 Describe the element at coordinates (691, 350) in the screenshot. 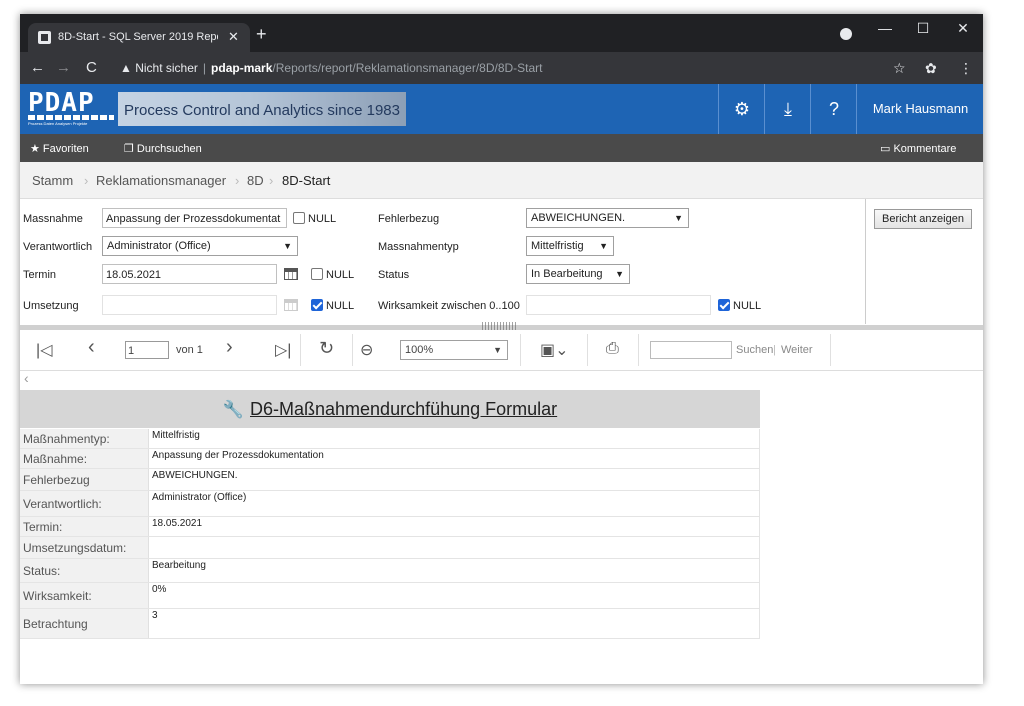

I see `find-input` at that location.